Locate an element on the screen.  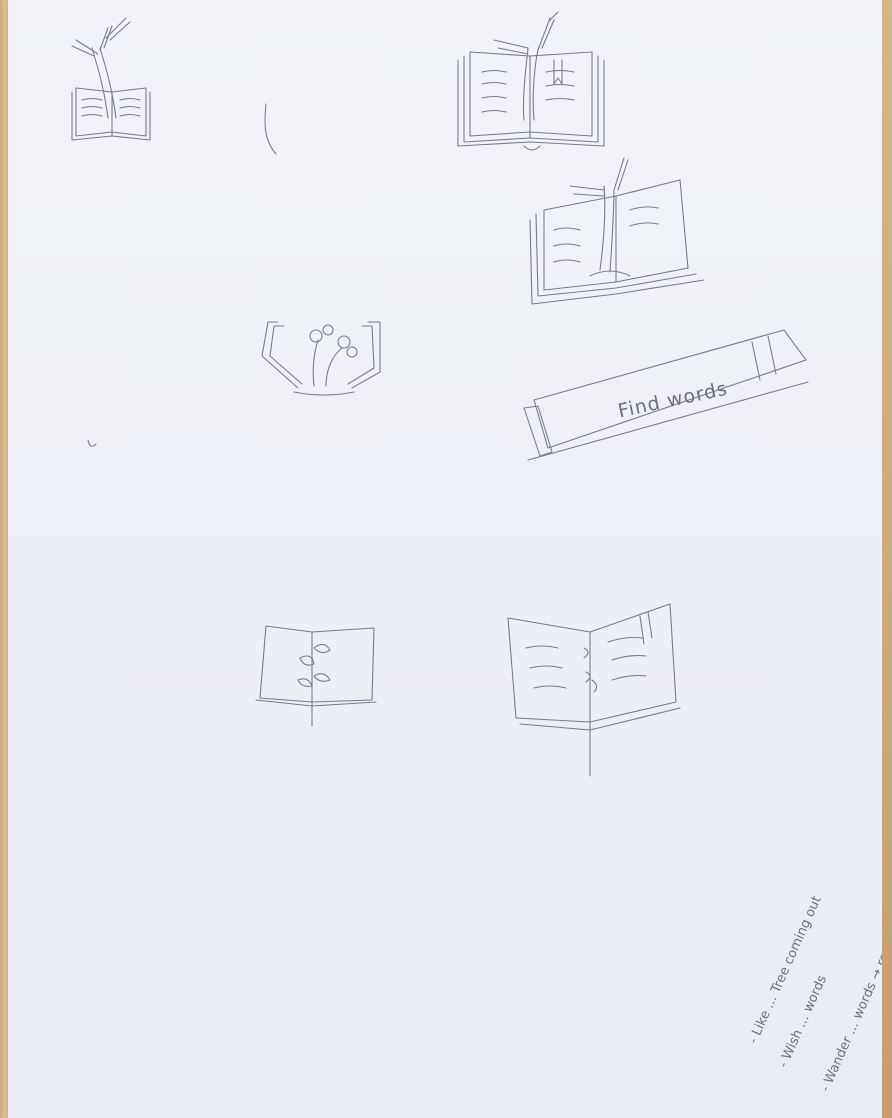
book-branch-sketch-large is located at coordinates (617, 231).